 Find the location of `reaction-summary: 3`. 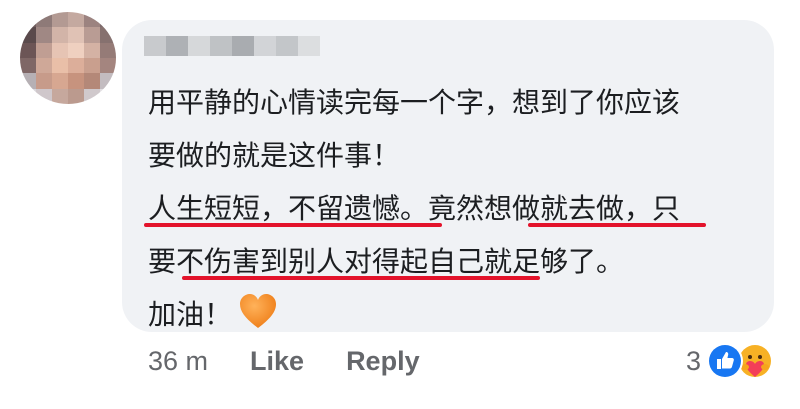

reaction-summary: 3 is located at coordinates (732, 361).